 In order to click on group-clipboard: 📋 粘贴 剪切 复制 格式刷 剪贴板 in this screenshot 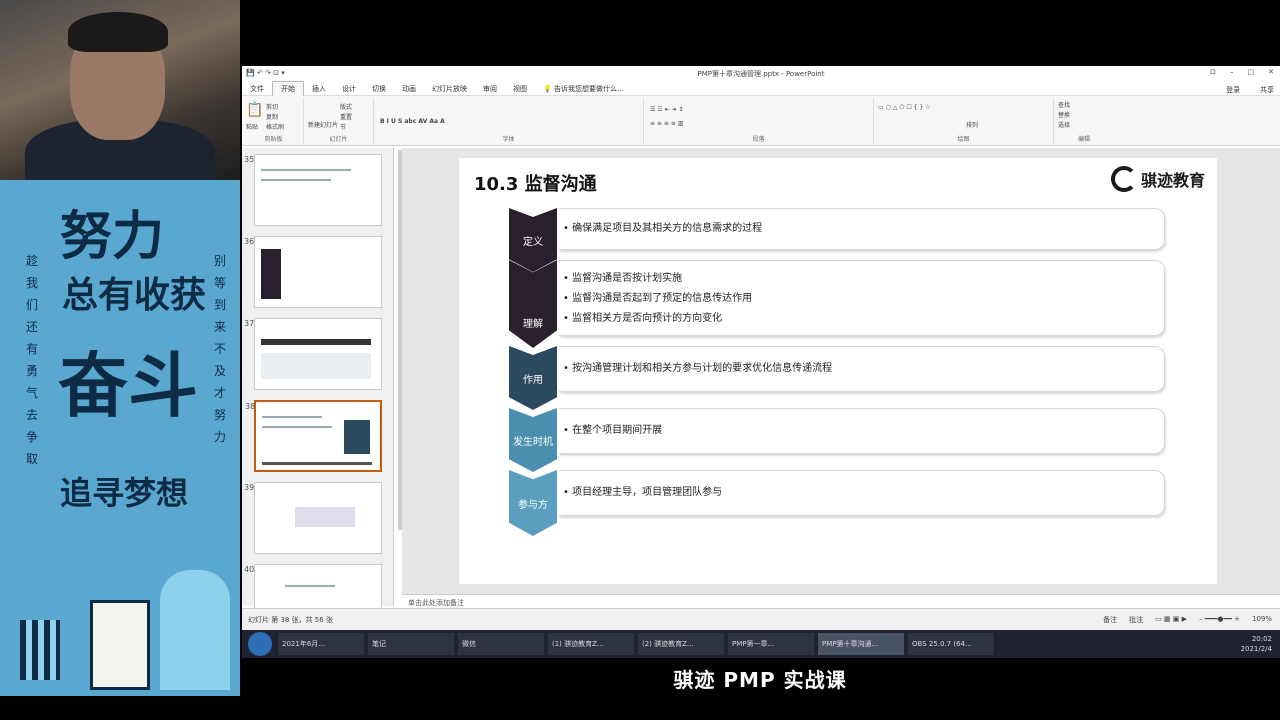, I will do `click(274, 121)`.